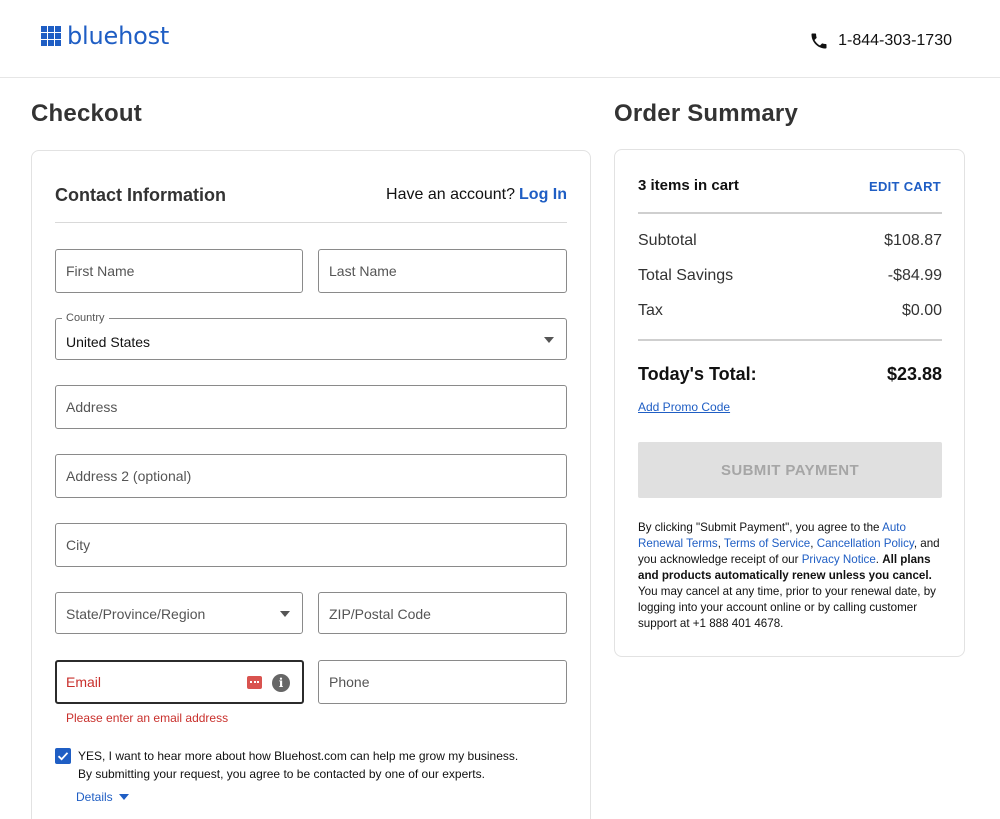 Image resolution: width=1000 pixels, height=819 pixels. I want to click on logo-grid-icon, so click(51, 36).